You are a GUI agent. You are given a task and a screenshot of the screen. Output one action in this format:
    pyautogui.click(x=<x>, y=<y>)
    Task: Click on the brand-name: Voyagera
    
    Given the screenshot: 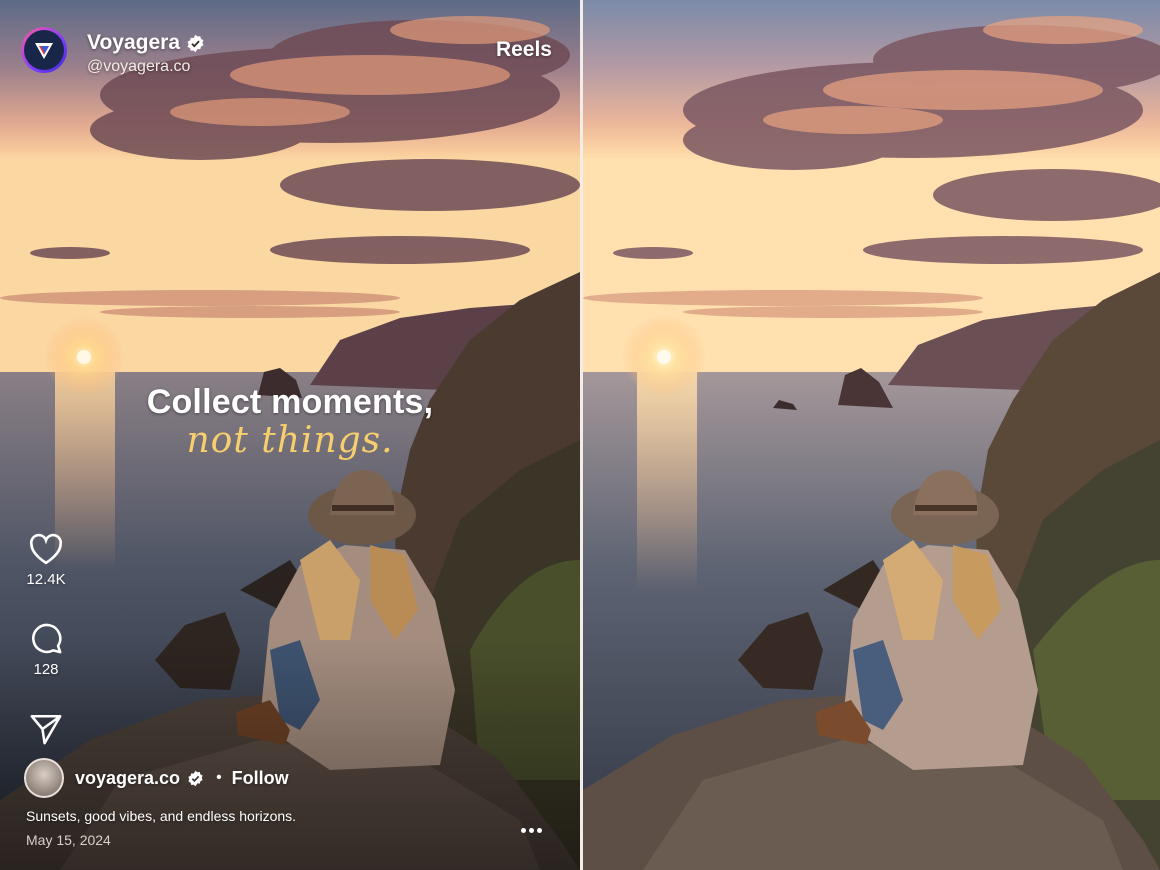 What is the action you would take?
    pyautogui.click(x=146, y=43)
    